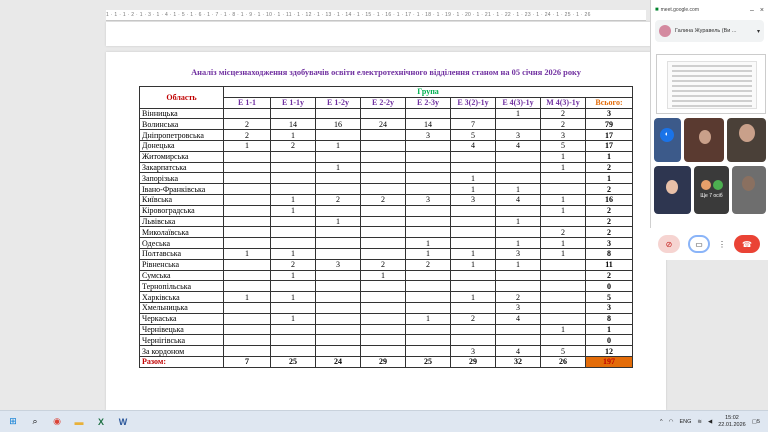 This screenshot has height=432, width=768. What do you see at coordinates (747, 244) in the screenshot?
I see `hang-up-button: ☎` at bounding box center [747, 244].